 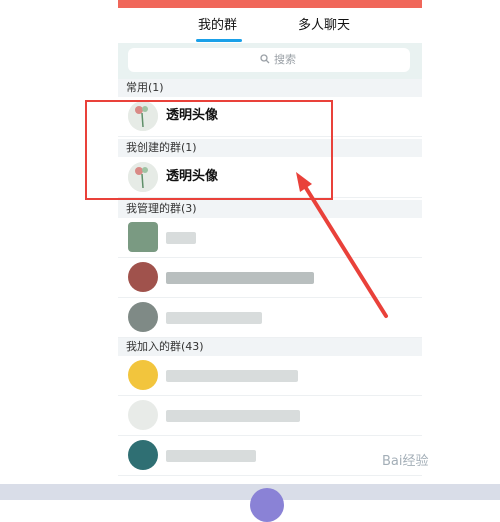 I want to click on section-header-frequent: 常用(1), so click(x=270, y=88).